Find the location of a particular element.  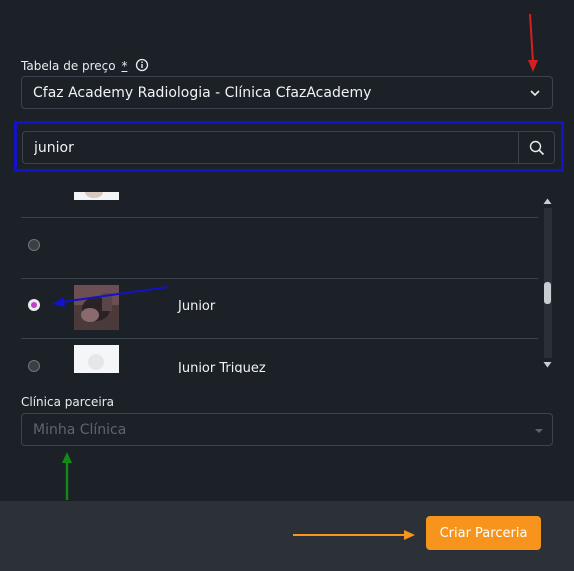

red-arrow-annotation is located at coordinates (533, 42).